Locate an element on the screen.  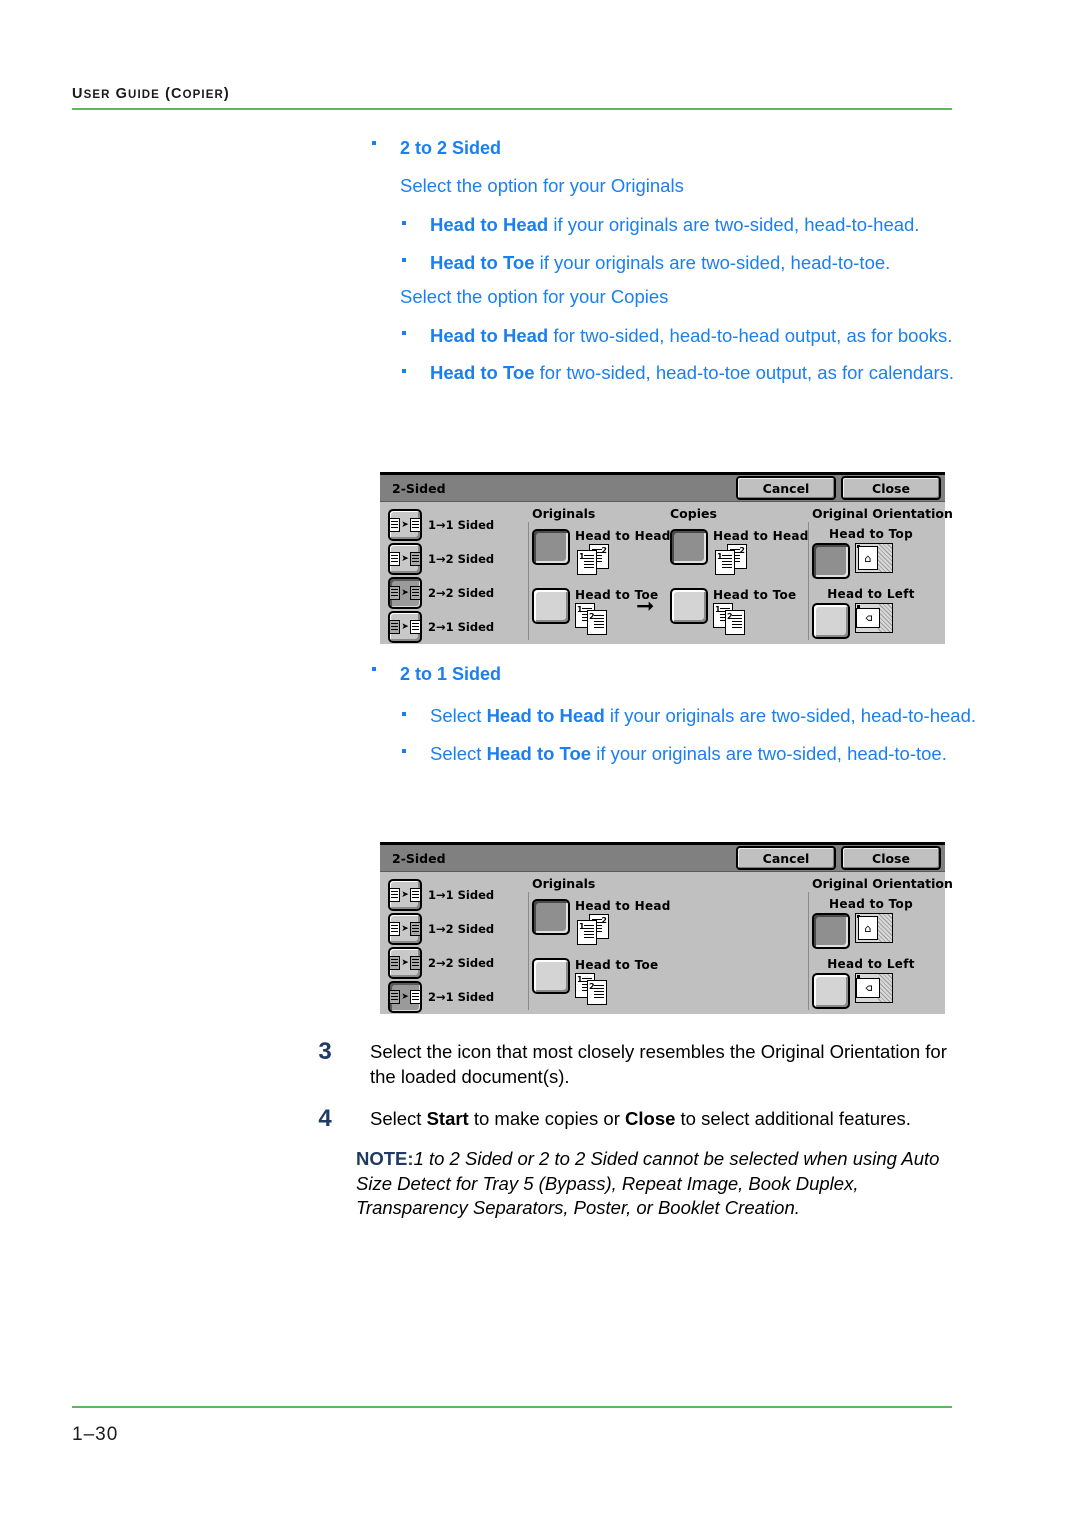
head-to-left-icon: ⌂ is located at coordinates (874, 988).